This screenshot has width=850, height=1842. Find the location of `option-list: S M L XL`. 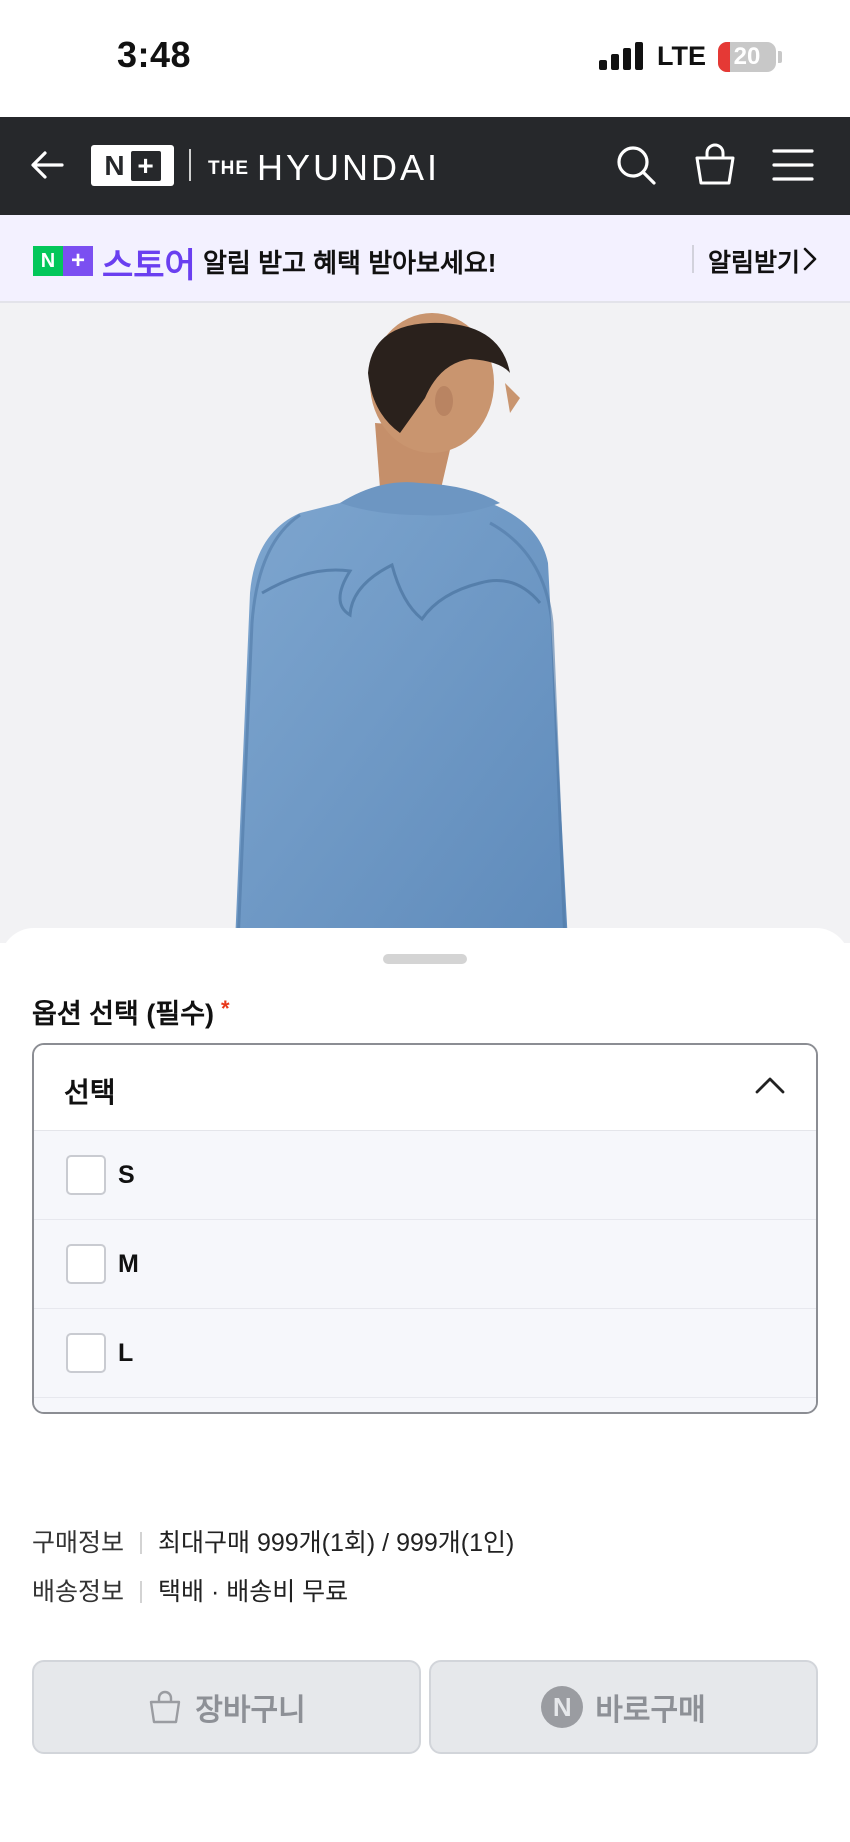

option-list: S M L XL is located at coordinates (425, 1271).